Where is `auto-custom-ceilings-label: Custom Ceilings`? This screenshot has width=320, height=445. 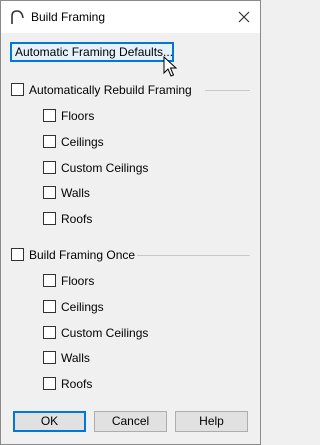 auto-custom-ceilings-label: Custom Ceilings is located at coordinates (105, 168).